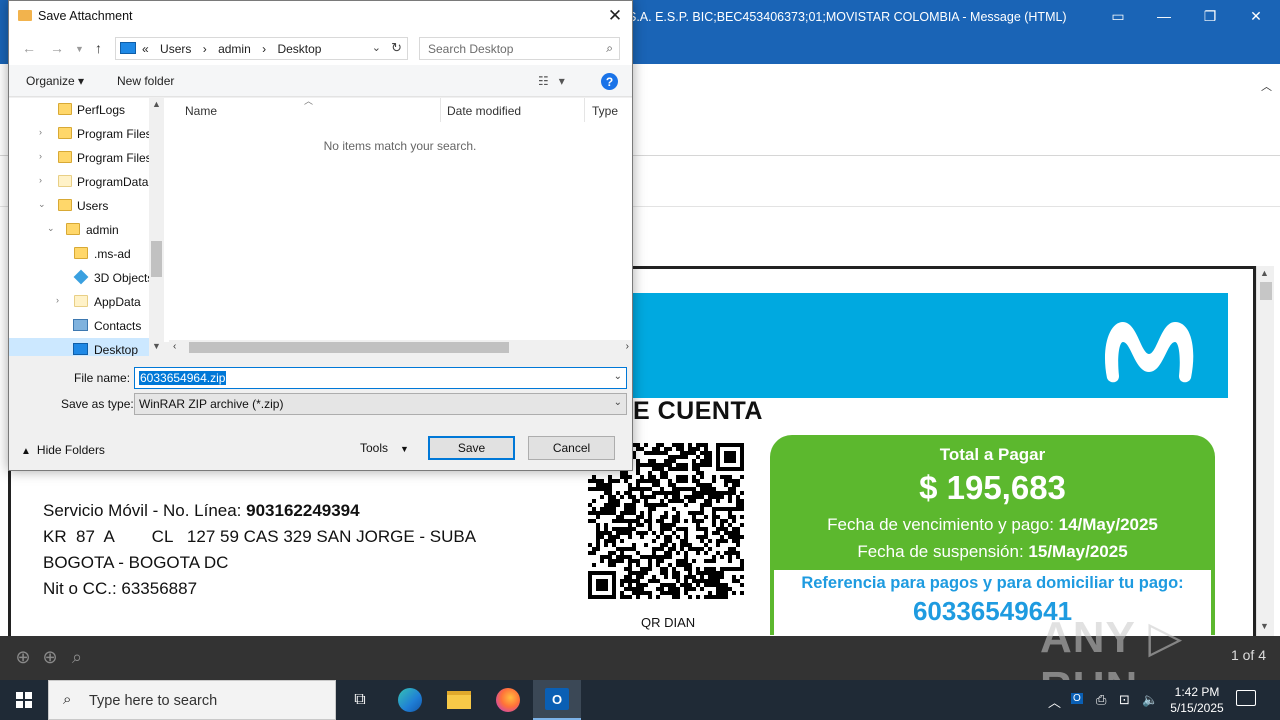 This screenshot has width=1280, height=720. What do you see at coordinates (410, 700) in the screenshot?
I see `edge-taskbar-button` at bounding box center [410, 700].